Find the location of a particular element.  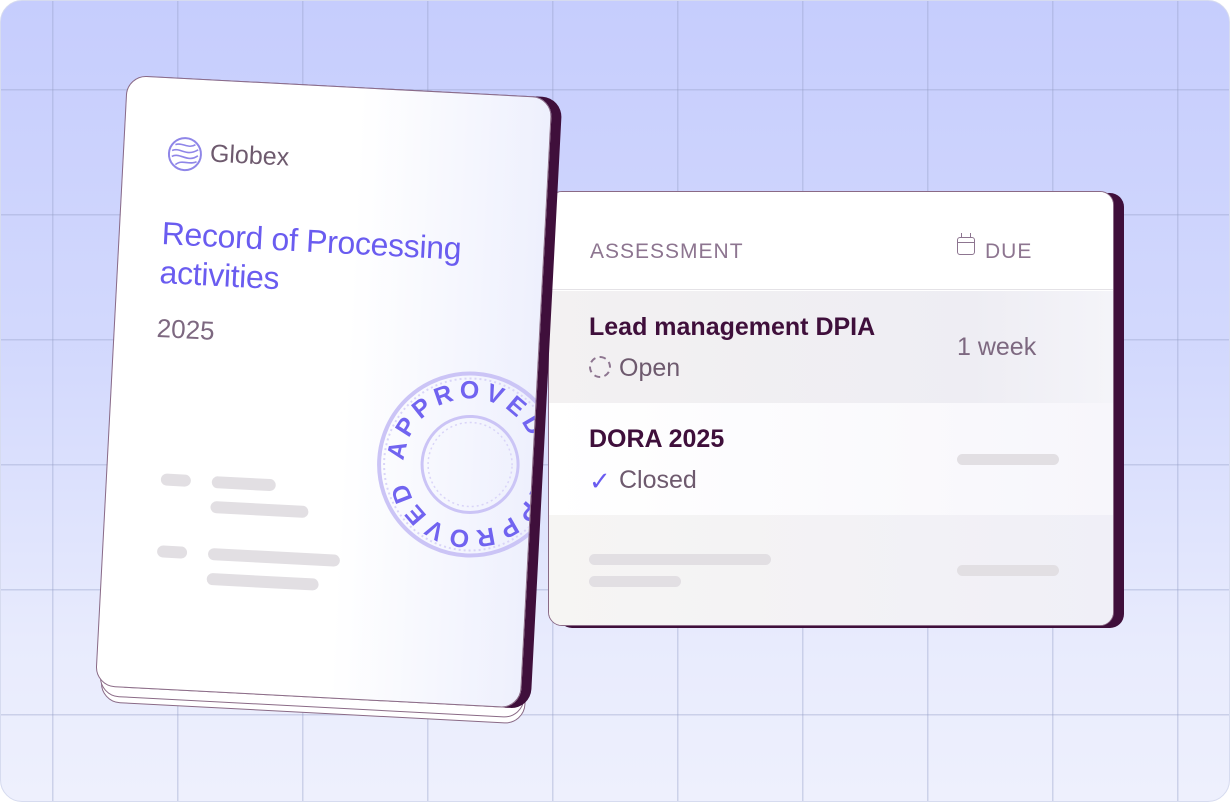

document-title: Record of Processing activities is located at coordinates (310, 256).